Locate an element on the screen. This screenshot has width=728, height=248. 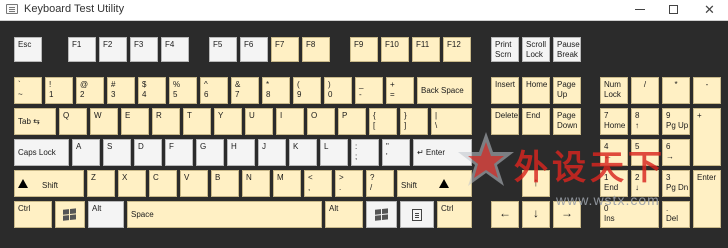
key-lshift: Shift is located at coordinates (49, 183).